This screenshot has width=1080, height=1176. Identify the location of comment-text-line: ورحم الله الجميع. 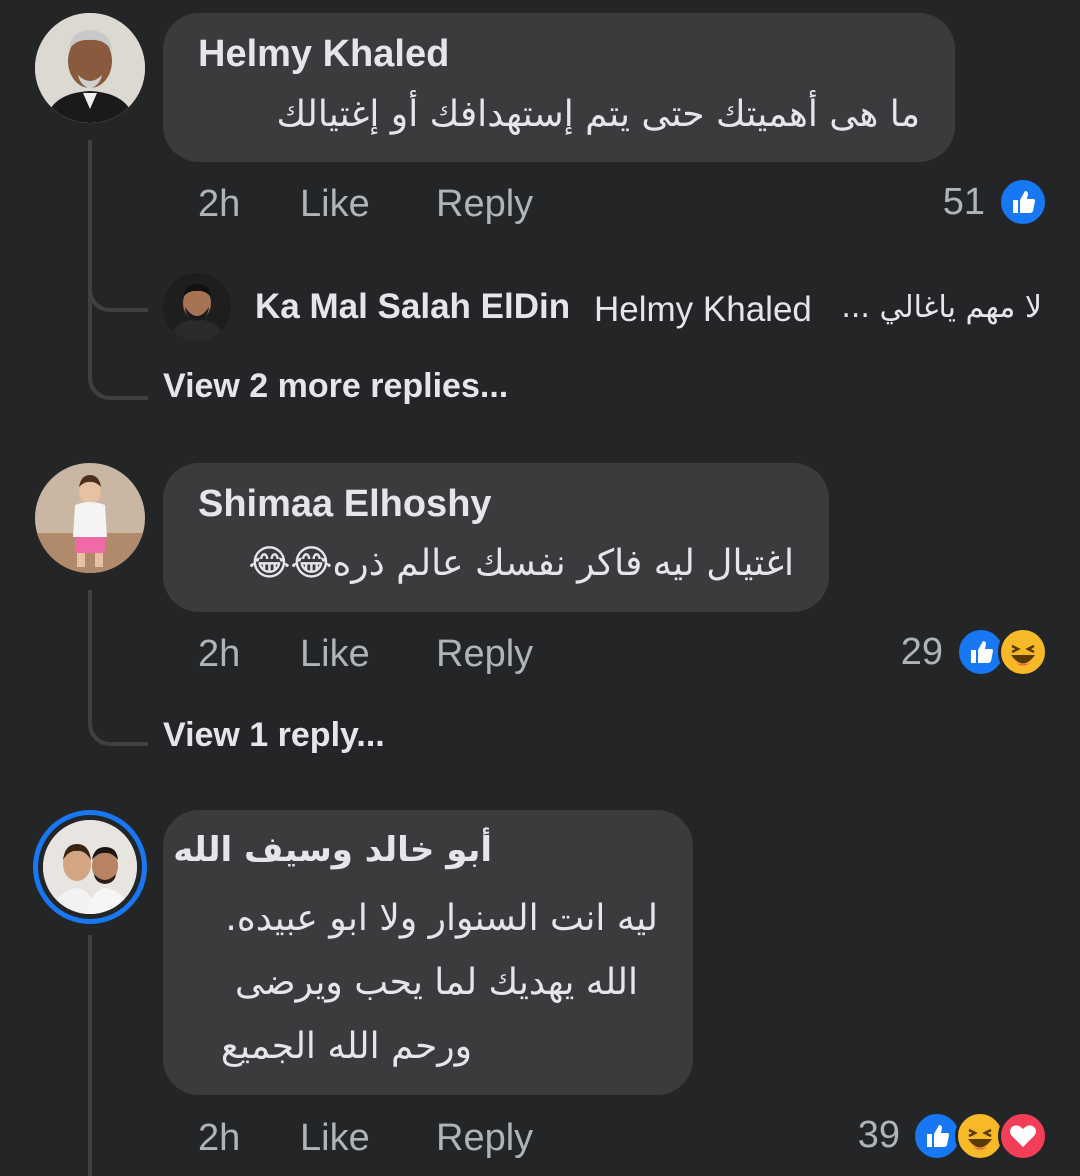
(346, 1046).